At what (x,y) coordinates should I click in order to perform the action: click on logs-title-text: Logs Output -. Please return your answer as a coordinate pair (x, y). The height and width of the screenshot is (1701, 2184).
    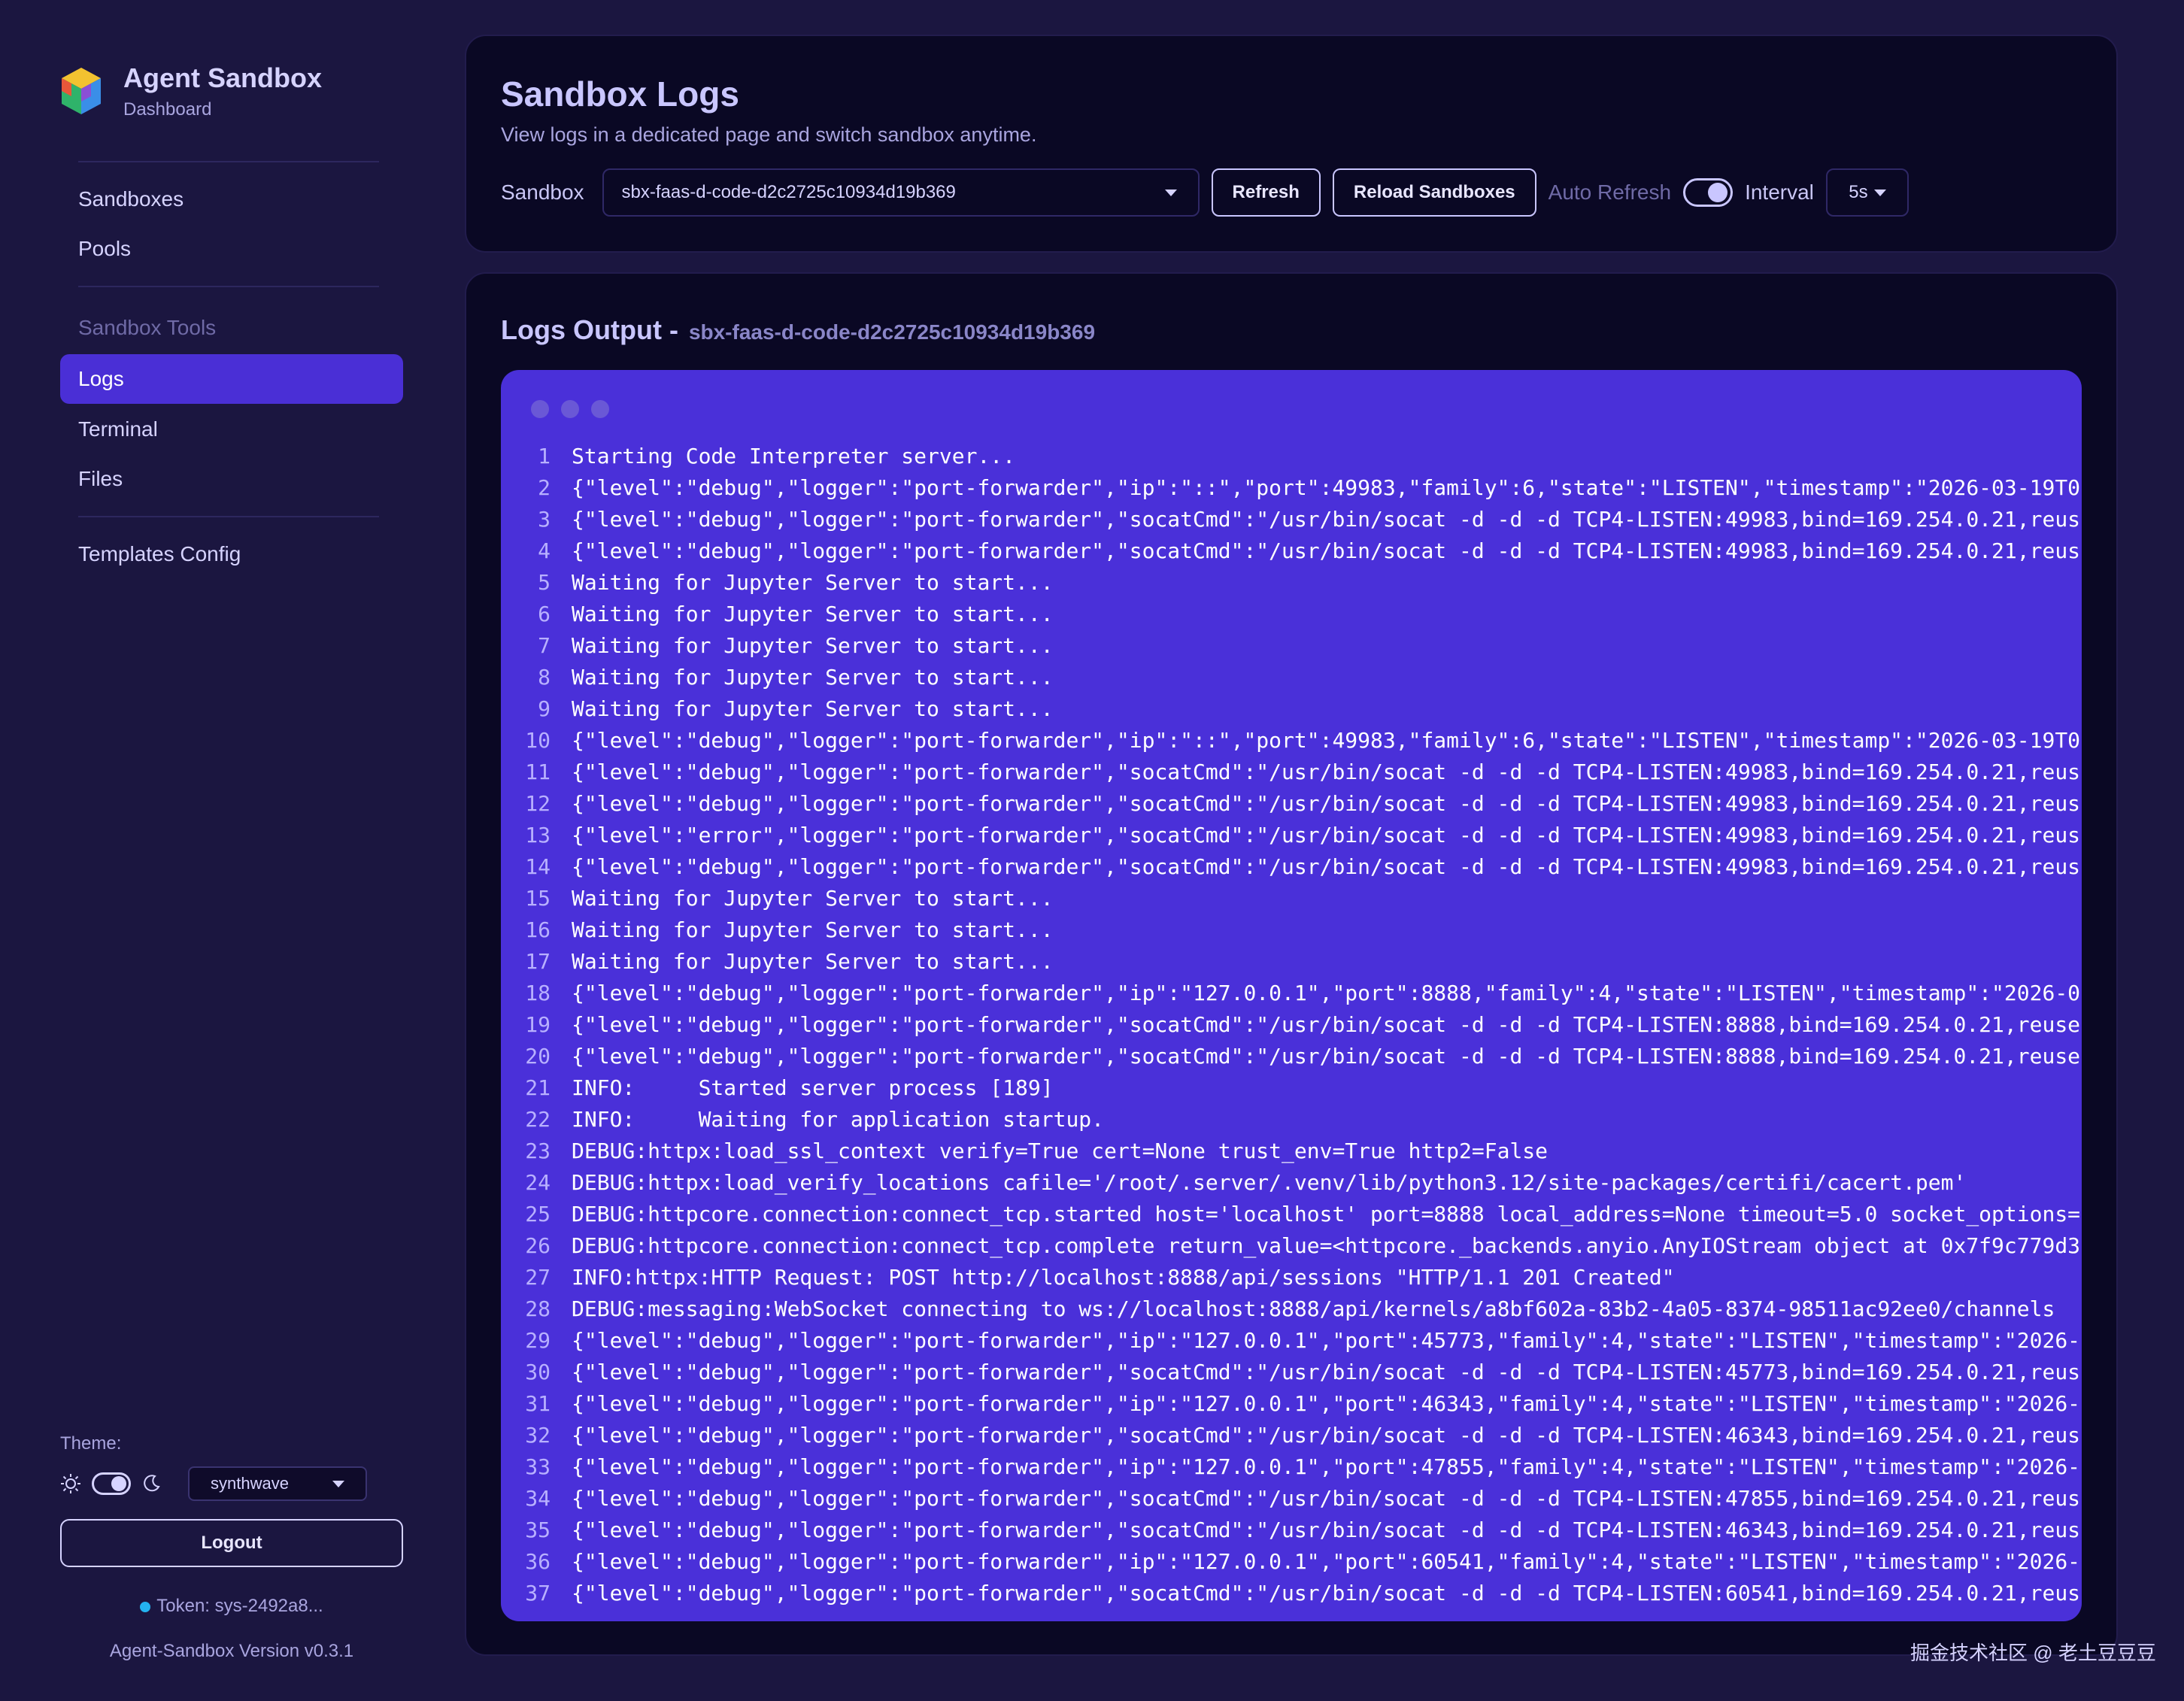
    Looking at the image, I should click on (589, 329).